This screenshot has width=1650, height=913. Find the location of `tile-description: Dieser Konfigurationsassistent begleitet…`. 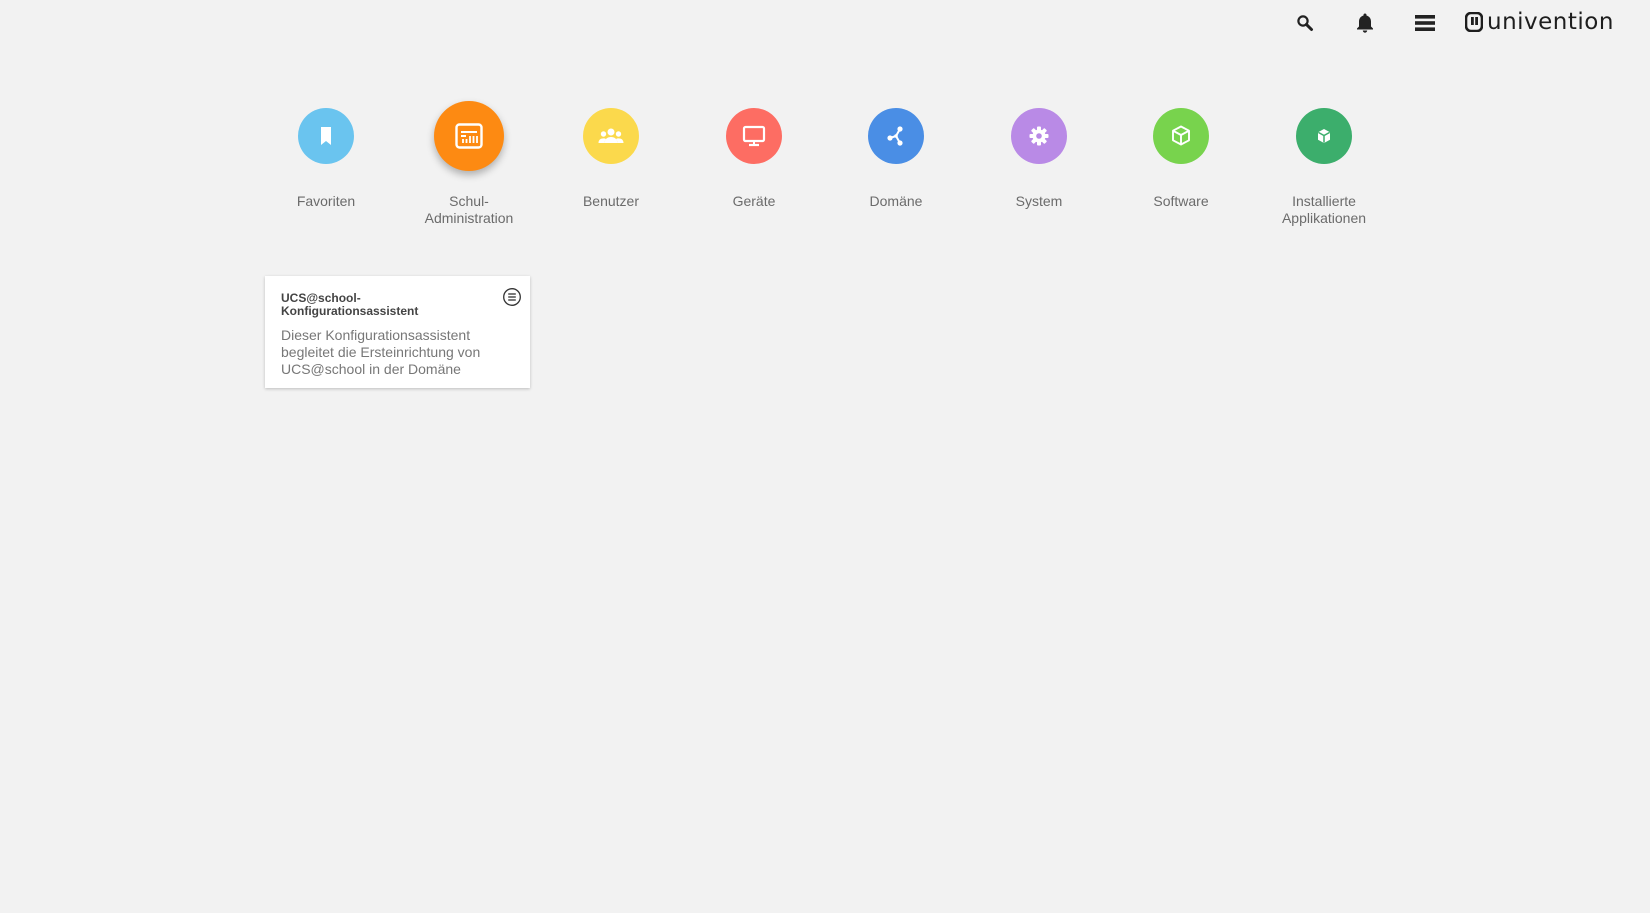

tile-description: Dieser Konfigurationsassistent begleitet… is located at coordinates (381, 352).